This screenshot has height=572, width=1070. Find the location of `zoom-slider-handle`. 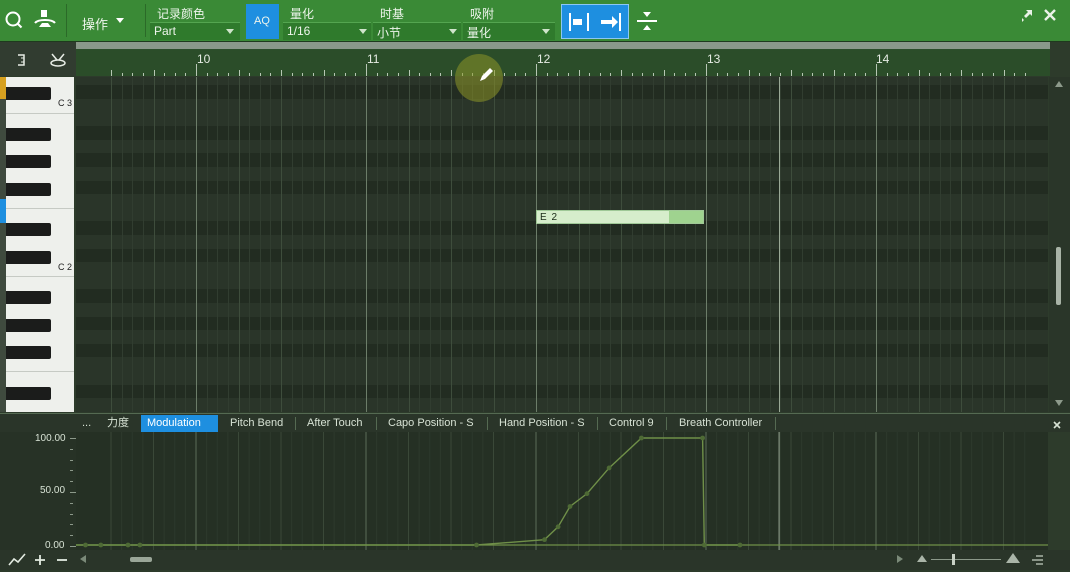

zoom-slider-handle is located at coordinates (953, 559).